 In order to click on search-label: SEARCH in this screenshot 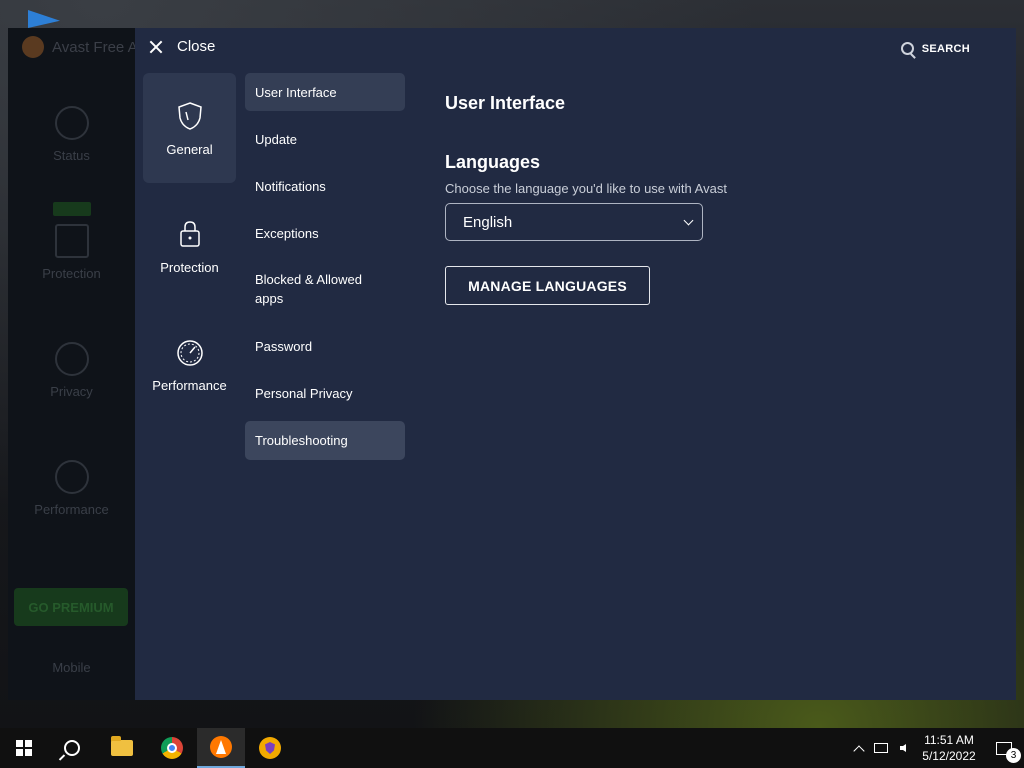, I will do `click(945, 48)`.